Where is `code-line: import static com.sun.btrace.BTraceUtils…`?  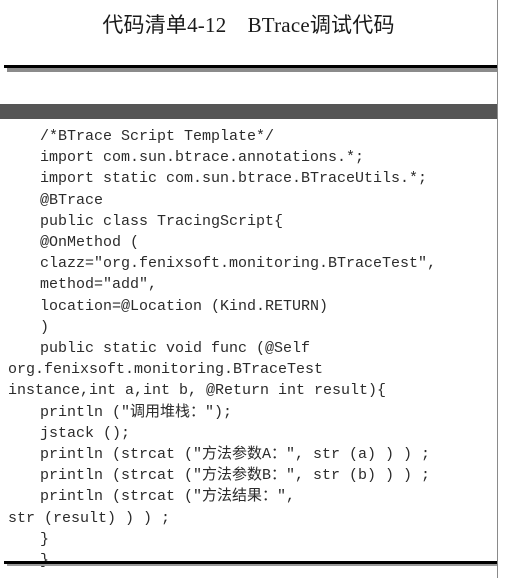
code-line: import static com.sun.btrace.BTraceUtils… is located at coordinates (234, 179).